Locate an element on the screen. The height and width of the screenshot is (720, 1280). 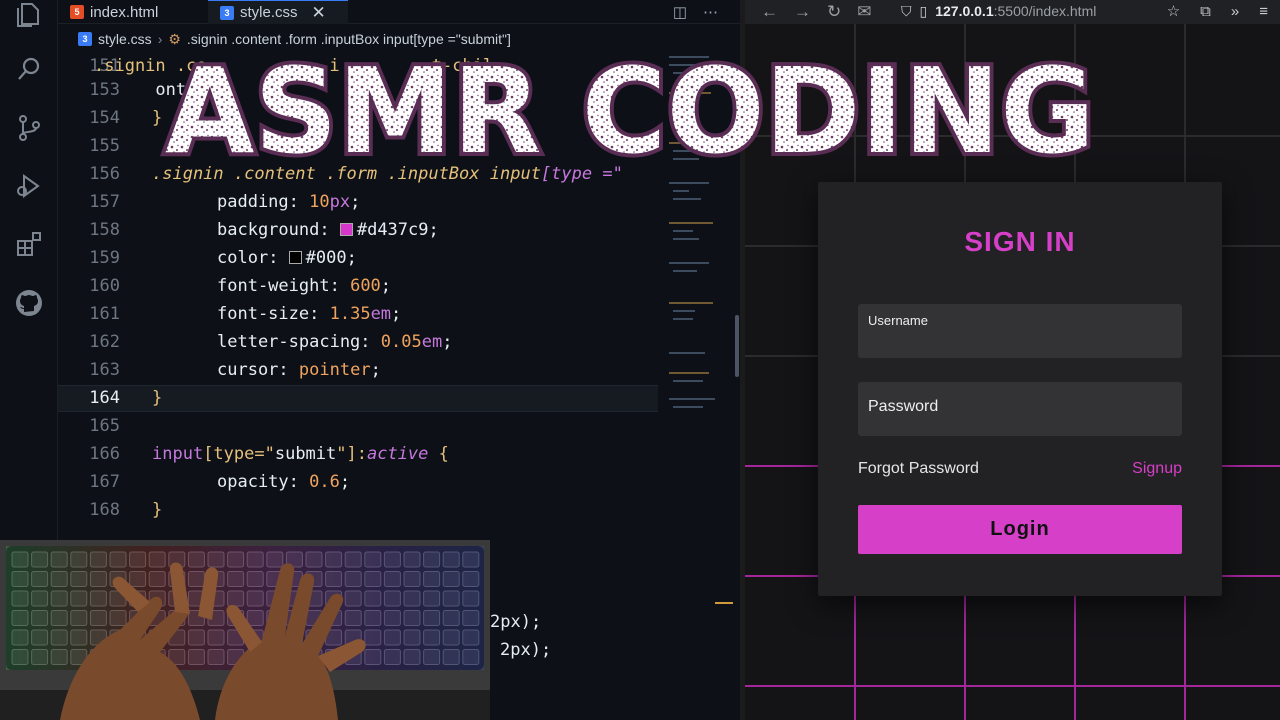
address-bar: ⛉ ▯ 127.0.0.1:5500/index.html is located at coordinates (1031, 11).